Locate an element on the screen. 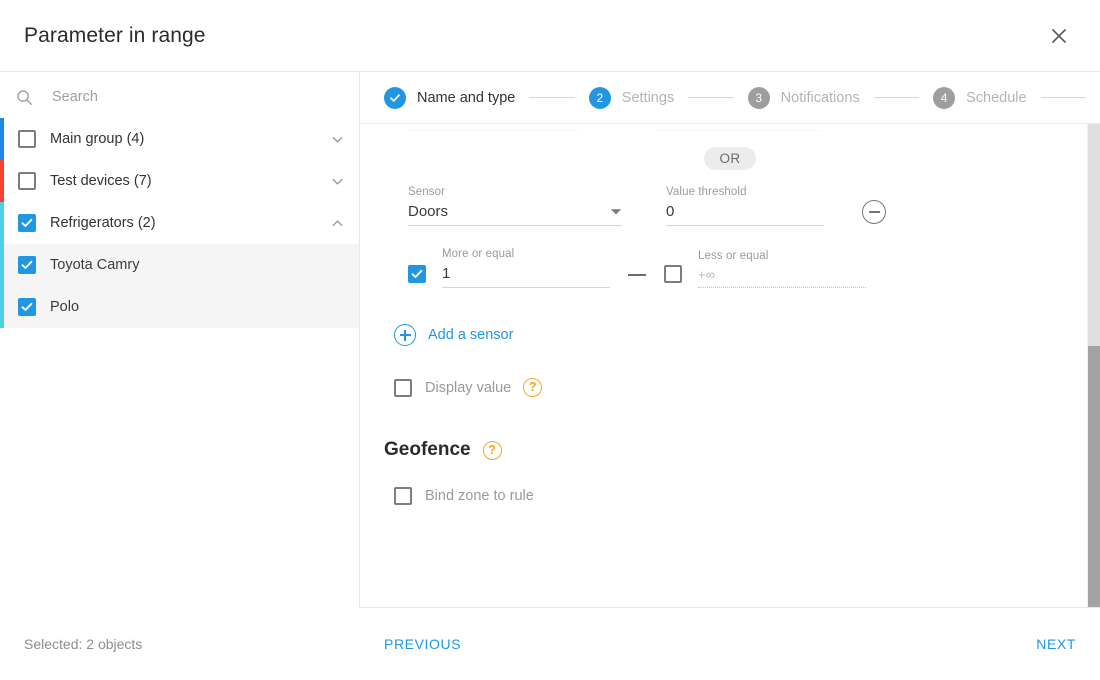  dialog-footer: Selected: 2 objects PREVIOUS NEXT is located at coordinates (550, 644).